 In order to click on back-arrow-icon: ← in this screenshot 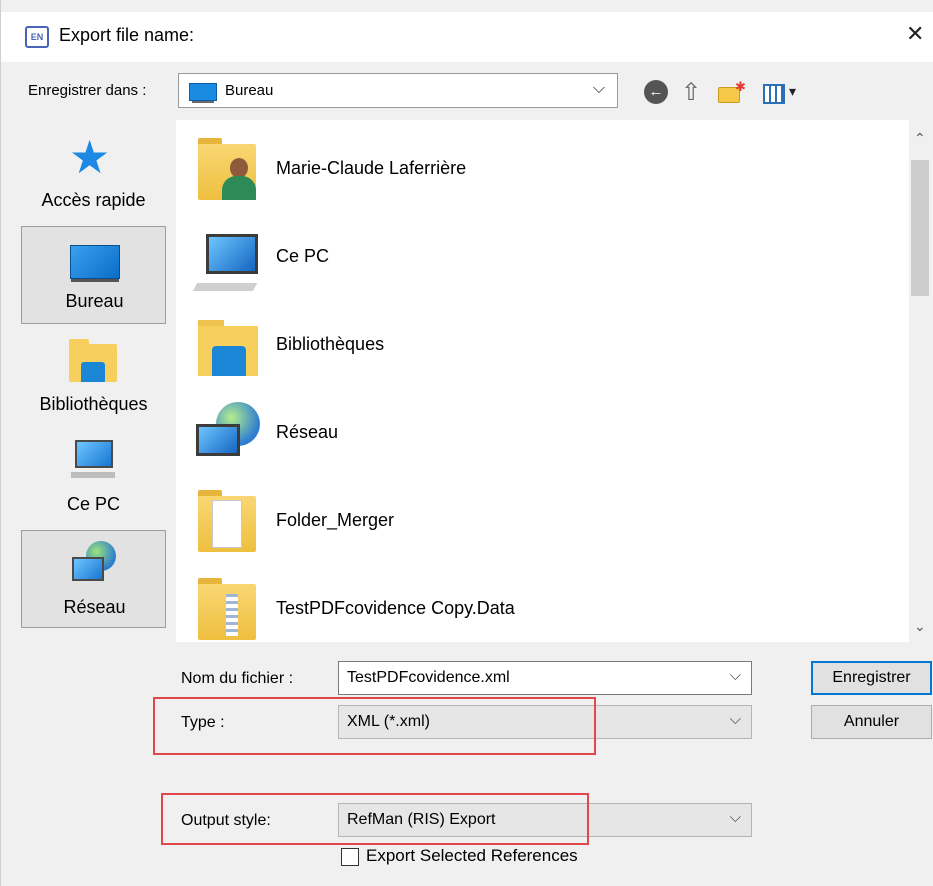, I will do `click(656, 92)`.